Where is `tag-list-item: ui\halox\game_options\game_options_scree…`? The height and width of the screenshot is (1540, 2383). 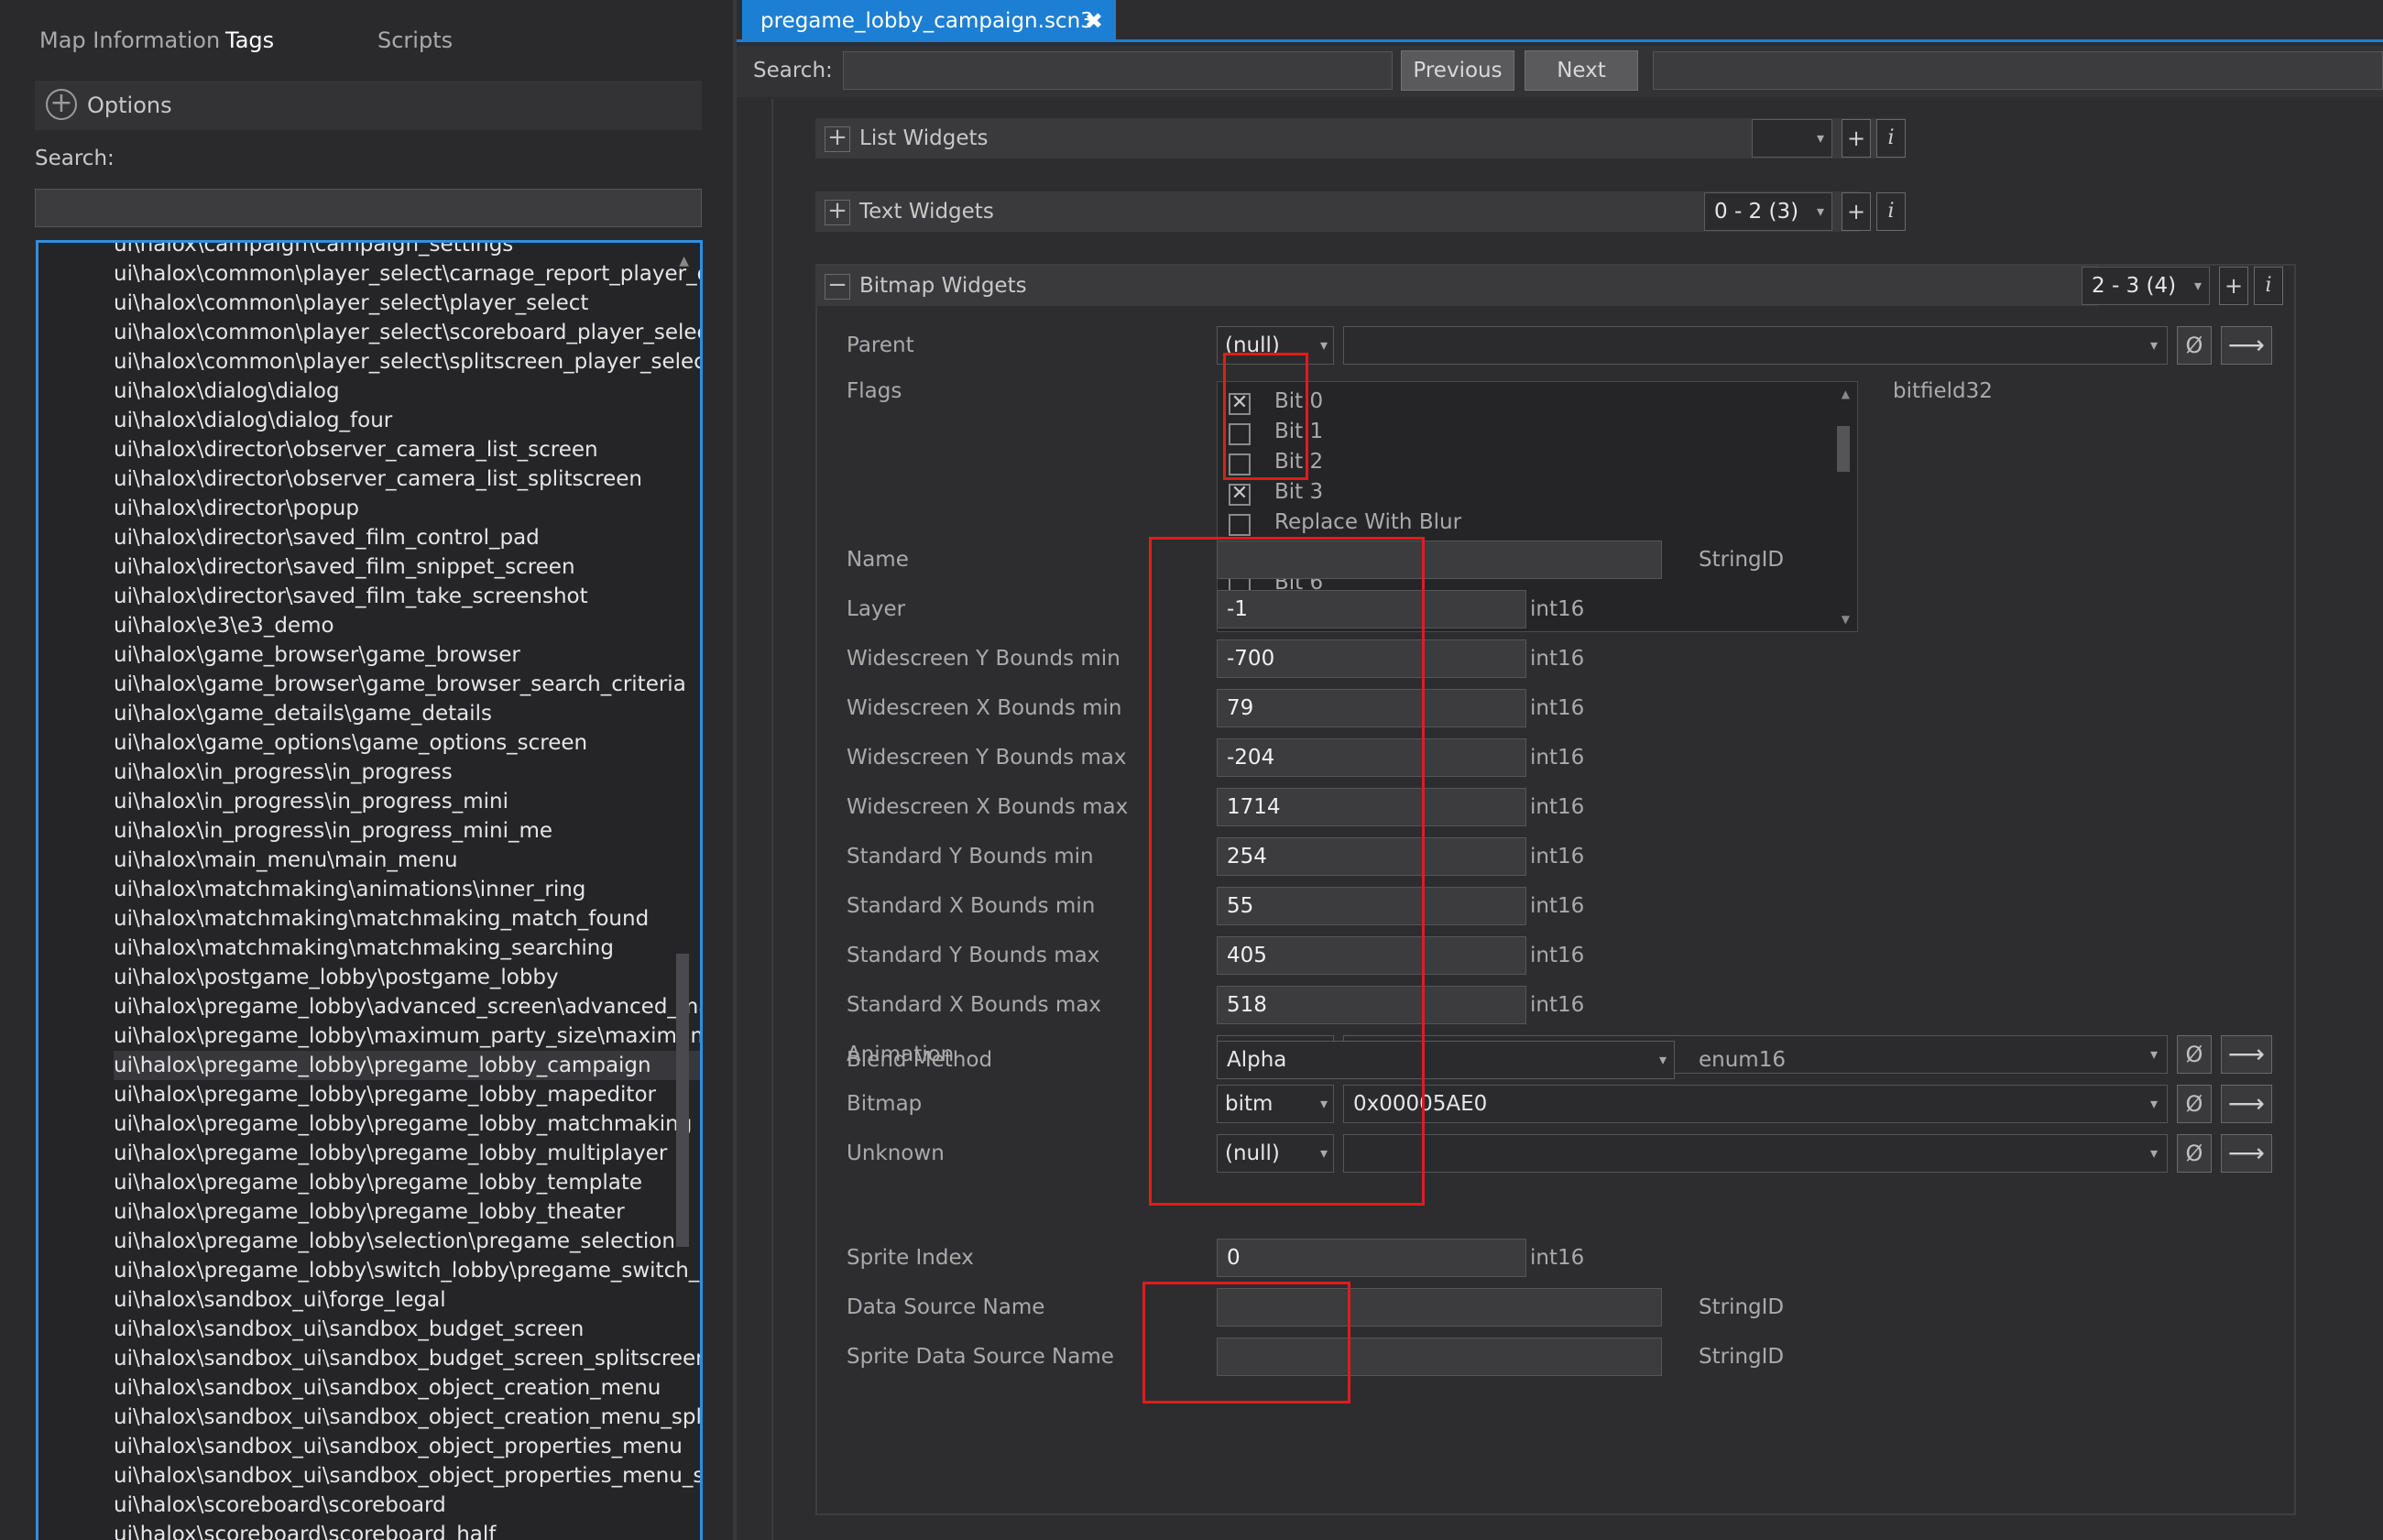
tag-list-item: ui\halox\game_options\game_options_scree… is located at coordinates (407, 743).